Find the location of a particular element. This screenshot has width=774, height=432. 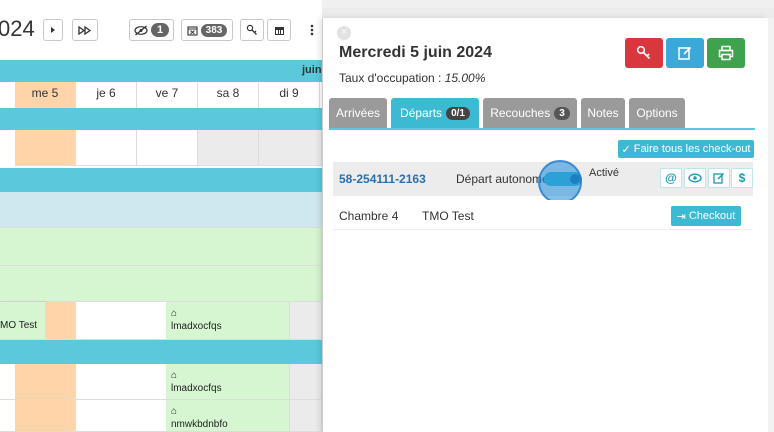

play-icon is located at coordinates (53, 30).